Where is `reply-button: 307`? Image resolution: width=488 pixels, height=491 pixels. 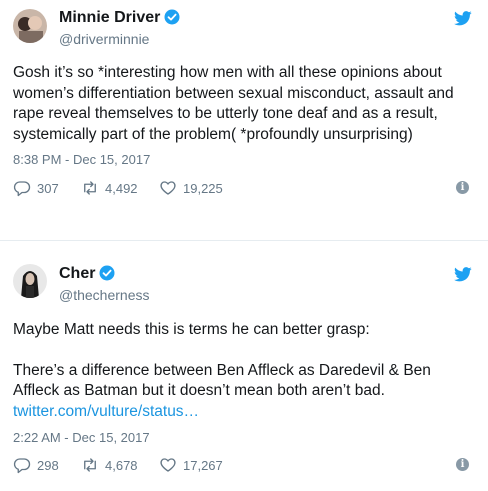 reply-button: 307 is located at coordinates (36, 188).